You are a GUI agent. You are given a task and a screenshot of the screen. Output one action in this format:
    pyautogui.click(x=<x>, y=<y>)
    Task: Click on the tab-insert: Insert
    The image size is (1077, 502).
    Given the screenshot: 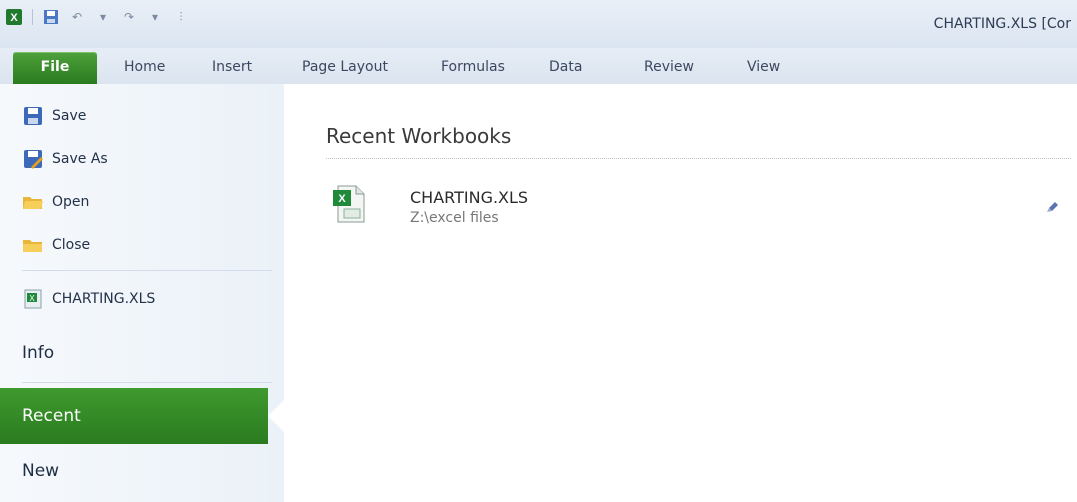 What is the action you would take?
    pyautogui.click(x=232, y=67)
    